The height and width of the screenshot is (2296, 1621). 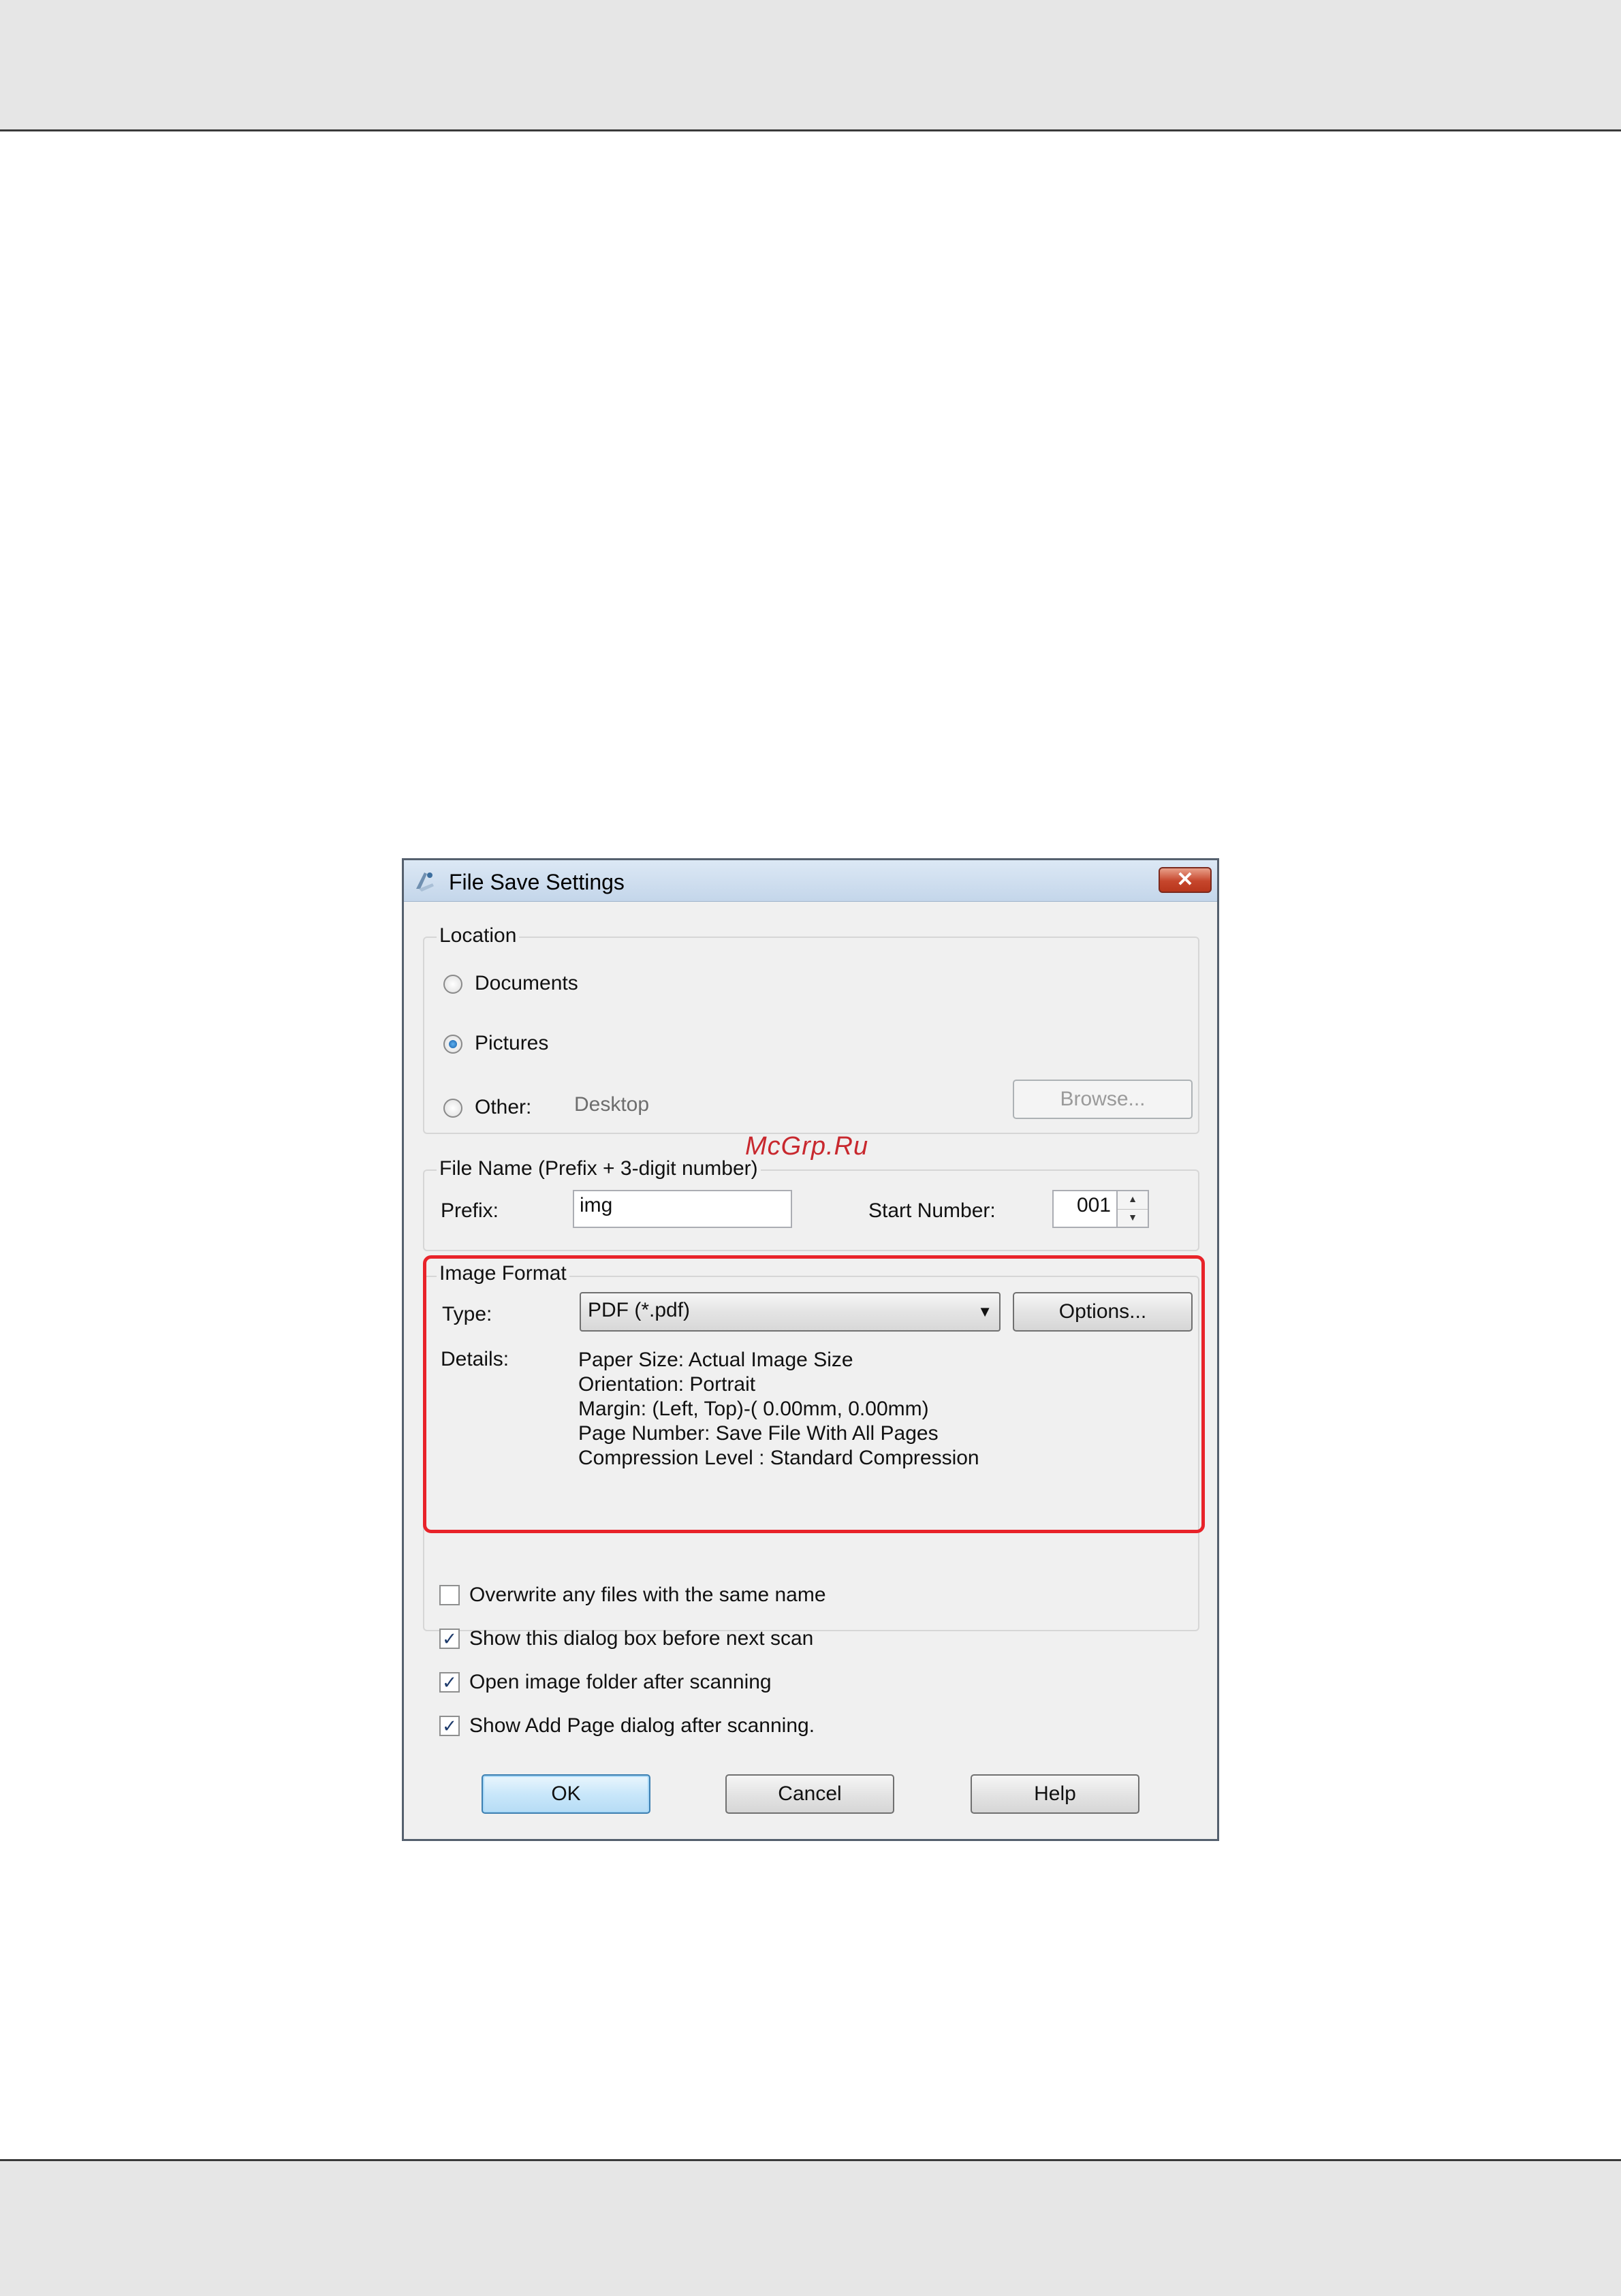 What do you see at coordinates (810, 881) in the screenshot?
I see `title-bar: File Save Settings ✕` at bounding box center [810, 881].